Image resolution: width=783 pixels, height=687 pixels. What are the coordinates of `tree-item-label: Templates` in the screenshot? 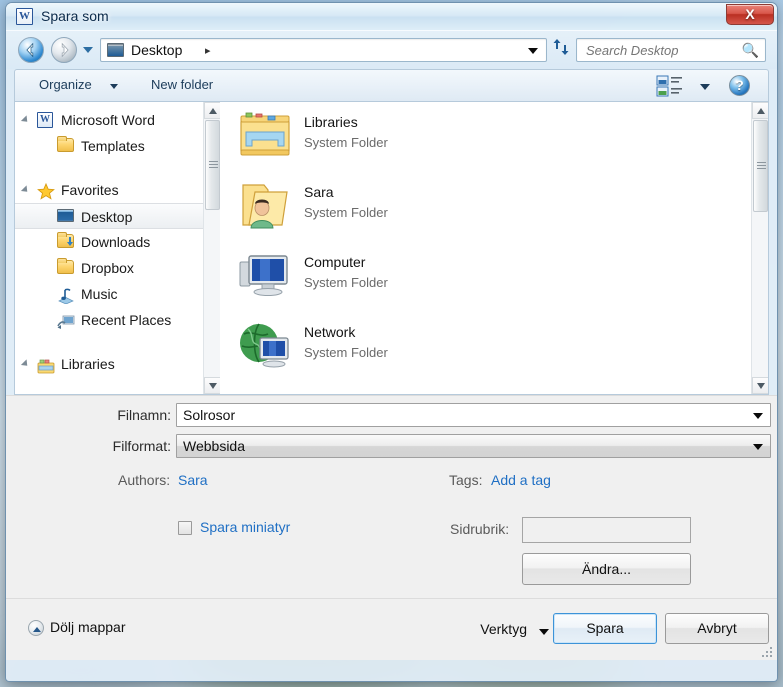 It's located at (113, 146).